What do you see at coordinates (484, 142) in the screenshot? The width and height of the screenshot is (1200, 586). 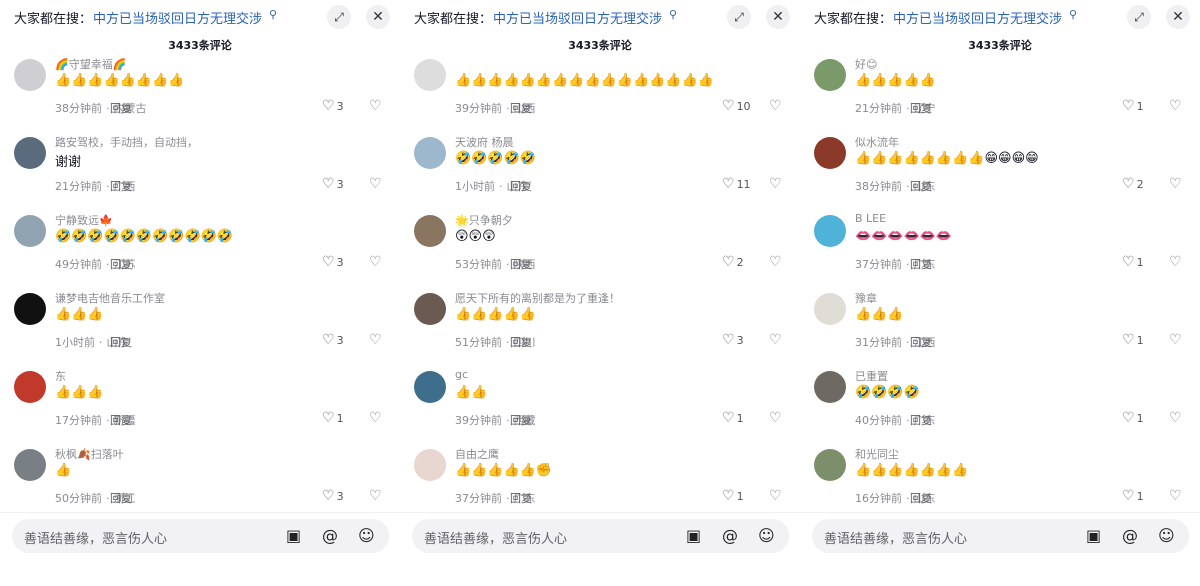 I see `commenter-name: 天波府 杨晨` at bounding box center [484, 142].